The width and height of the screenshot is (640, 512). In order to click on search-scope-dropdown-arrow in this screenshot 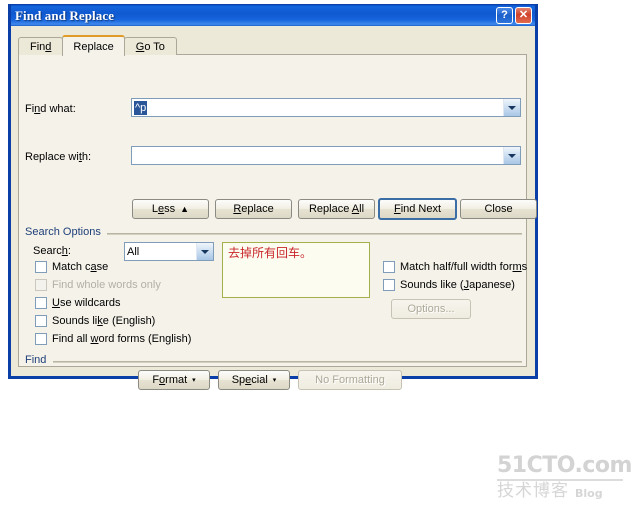, I will do `click(204, 251)`.